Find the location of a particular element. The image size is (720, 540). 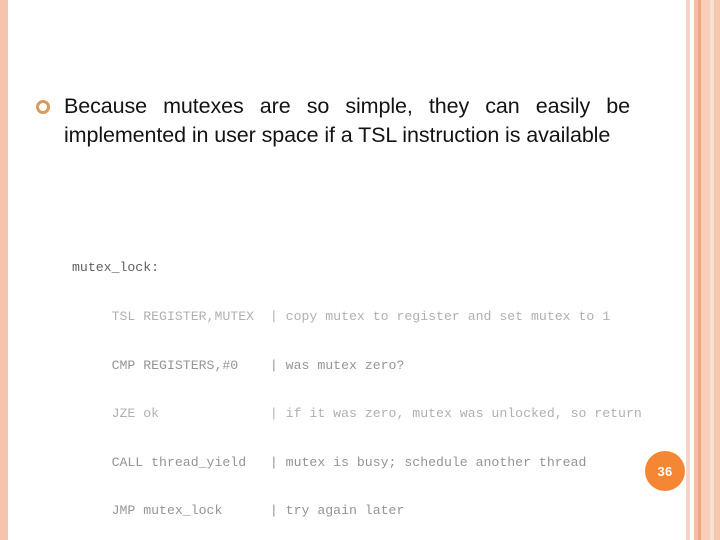

left-border-stripe is located at coordinates (4, 270).